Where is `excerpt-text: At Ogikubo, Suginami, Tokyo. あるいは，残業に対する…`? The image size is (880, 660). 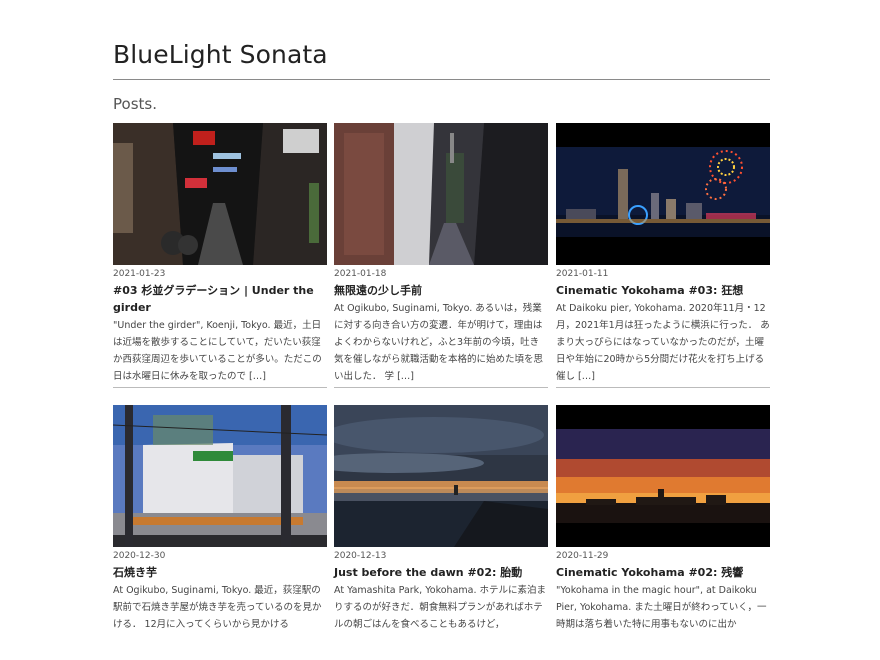 excerpt-text: At Ogikubo, Suginami, Tokyo. あるいは，残業に対する… is located at coordinates (439, 342).